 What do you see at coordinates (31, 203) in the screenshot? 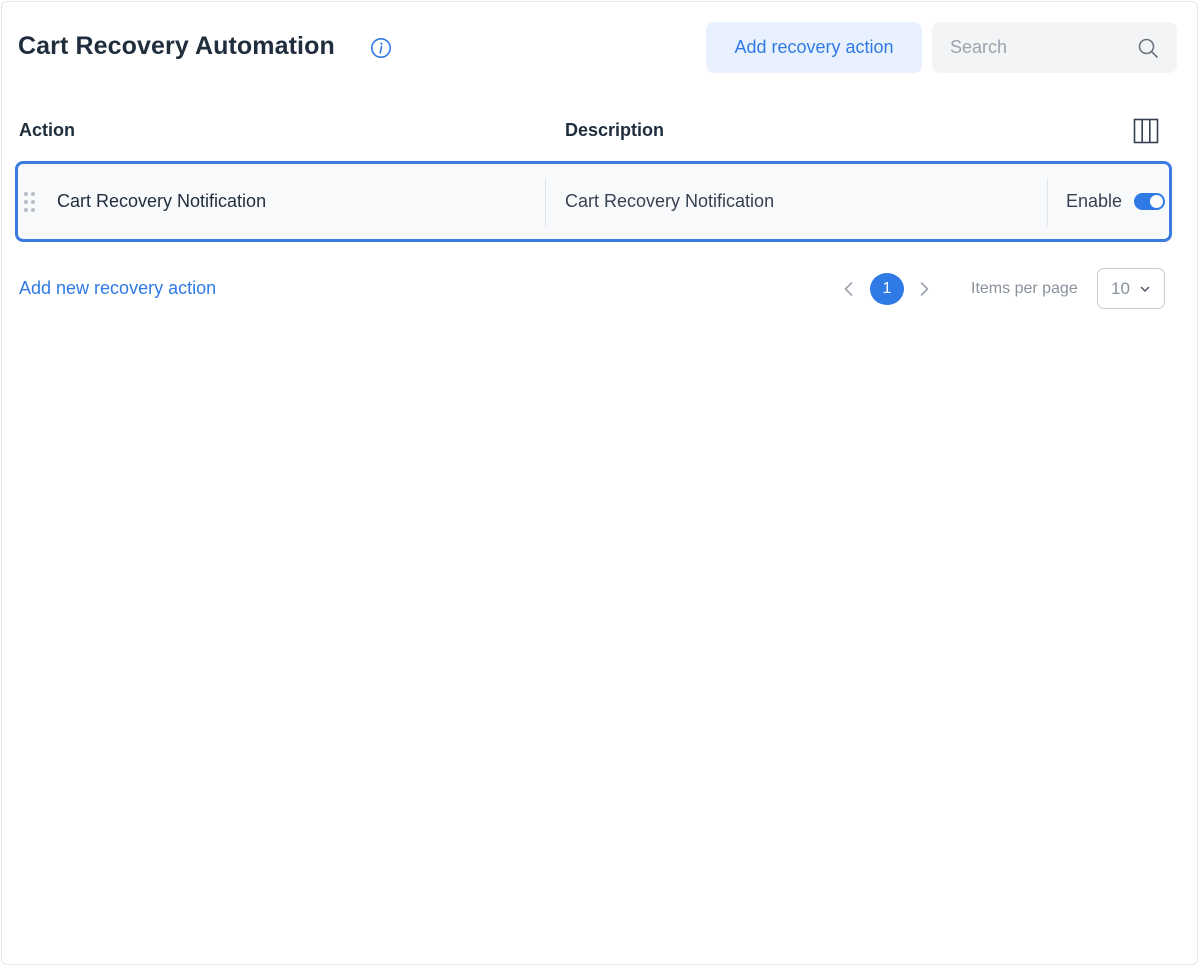
I see `drag-handle-icon` at bounding box center [31, 203].